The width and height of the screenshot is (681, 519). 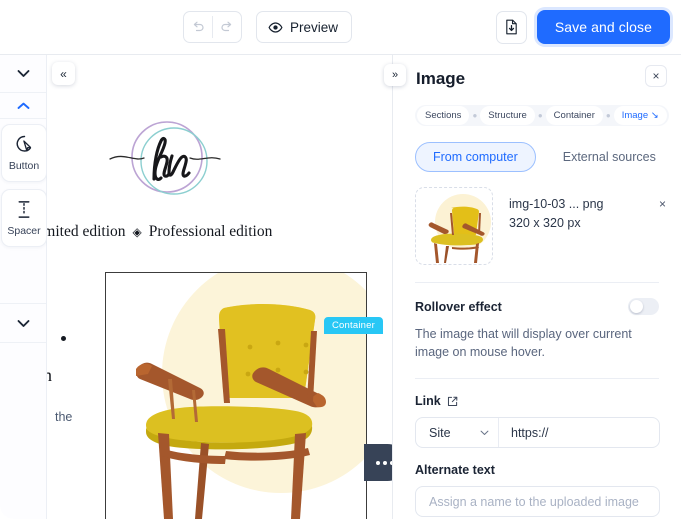 I want to click on toolbar-right-group: Save and close, so click(x=582, y=27).